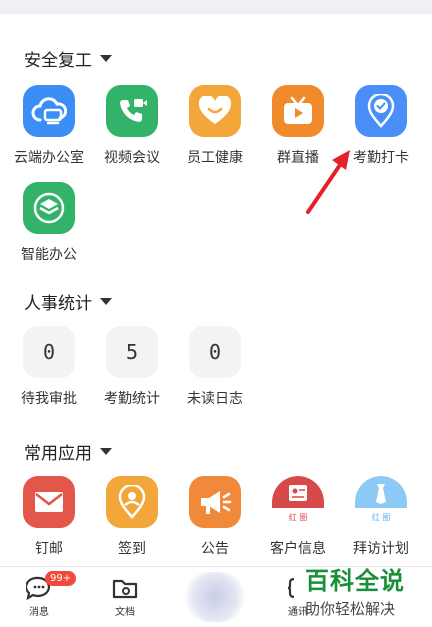 Image resolution: width=432 pixels, height=627 pixels. Describe the element at coordinates (61, 578) in the screenshot. I see `unread-badge: 99+` at that location.